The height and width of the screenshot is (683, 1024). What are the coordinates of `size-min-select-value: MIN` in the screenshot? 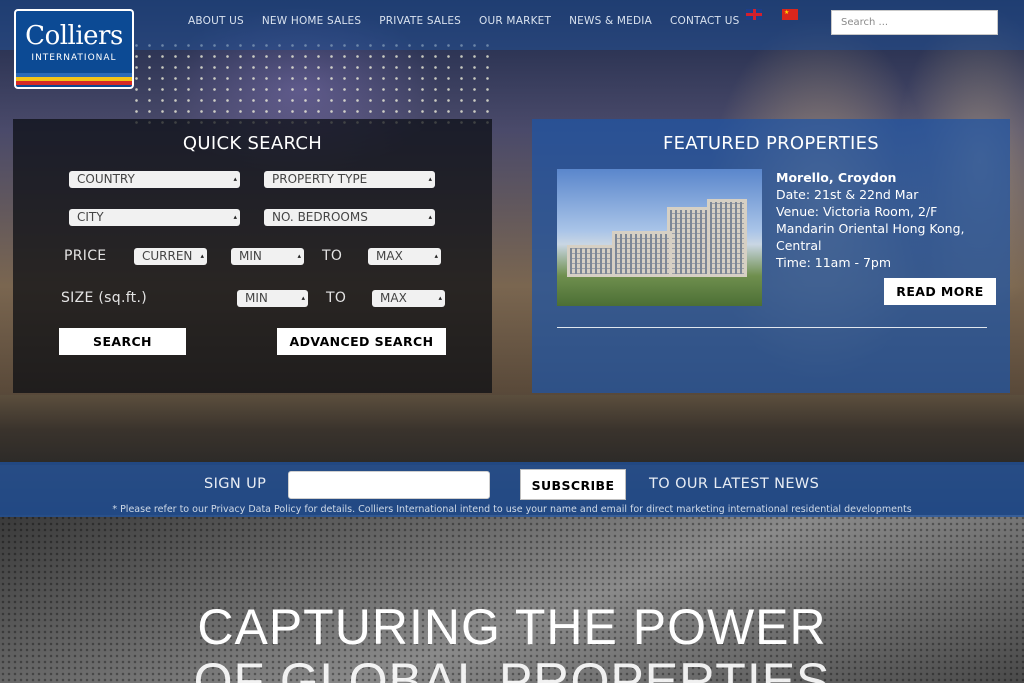 It's located at (256, 298).